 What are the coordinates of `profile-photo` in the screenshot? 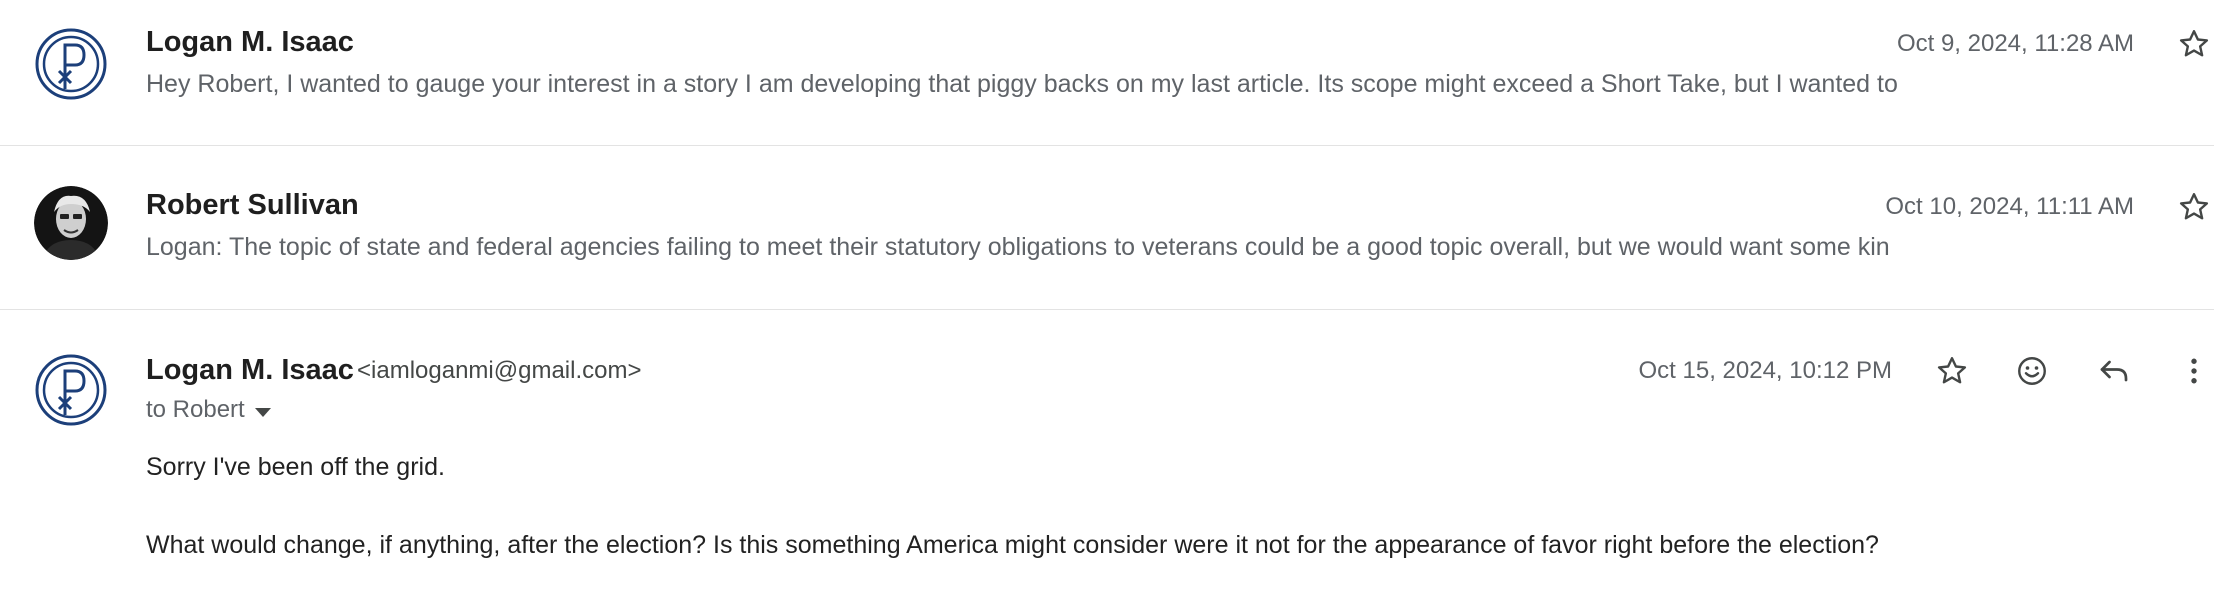 It's located at (71, 223).